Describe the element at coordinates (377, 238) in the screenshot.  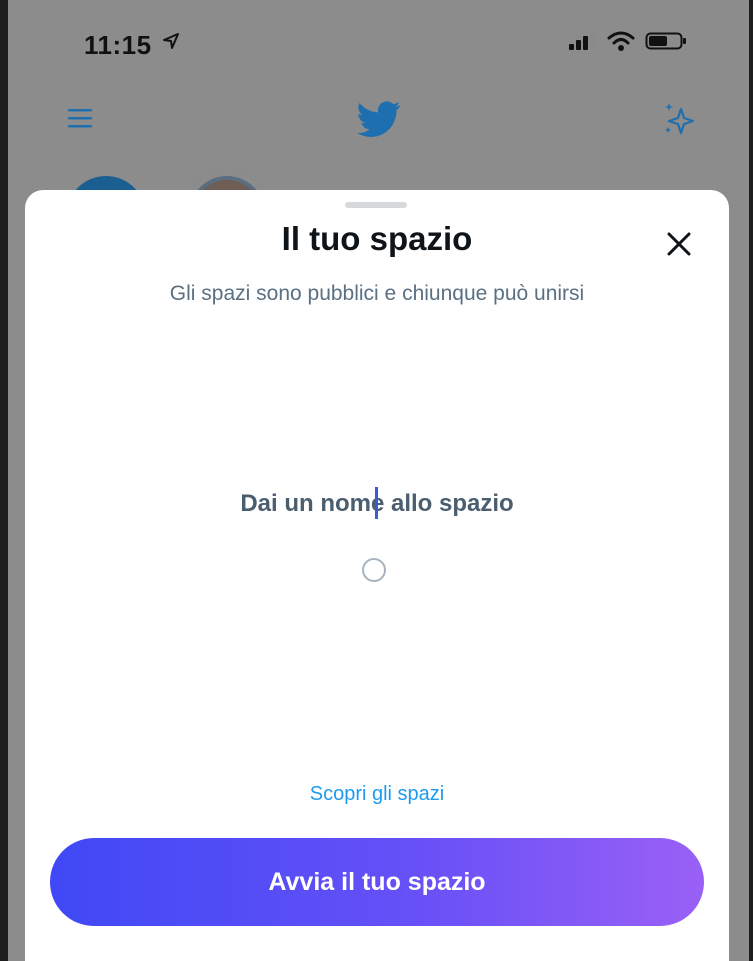
I see `sheet-title: Il tuo spazio` at that location.